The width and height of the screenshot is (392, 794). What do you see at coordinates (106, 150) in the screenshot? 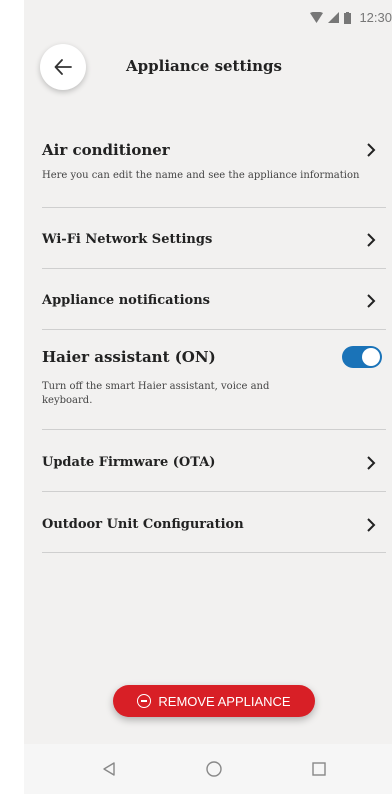
I see `air-conditioner-label: Air conditioner` at bounding box center [106, 150].